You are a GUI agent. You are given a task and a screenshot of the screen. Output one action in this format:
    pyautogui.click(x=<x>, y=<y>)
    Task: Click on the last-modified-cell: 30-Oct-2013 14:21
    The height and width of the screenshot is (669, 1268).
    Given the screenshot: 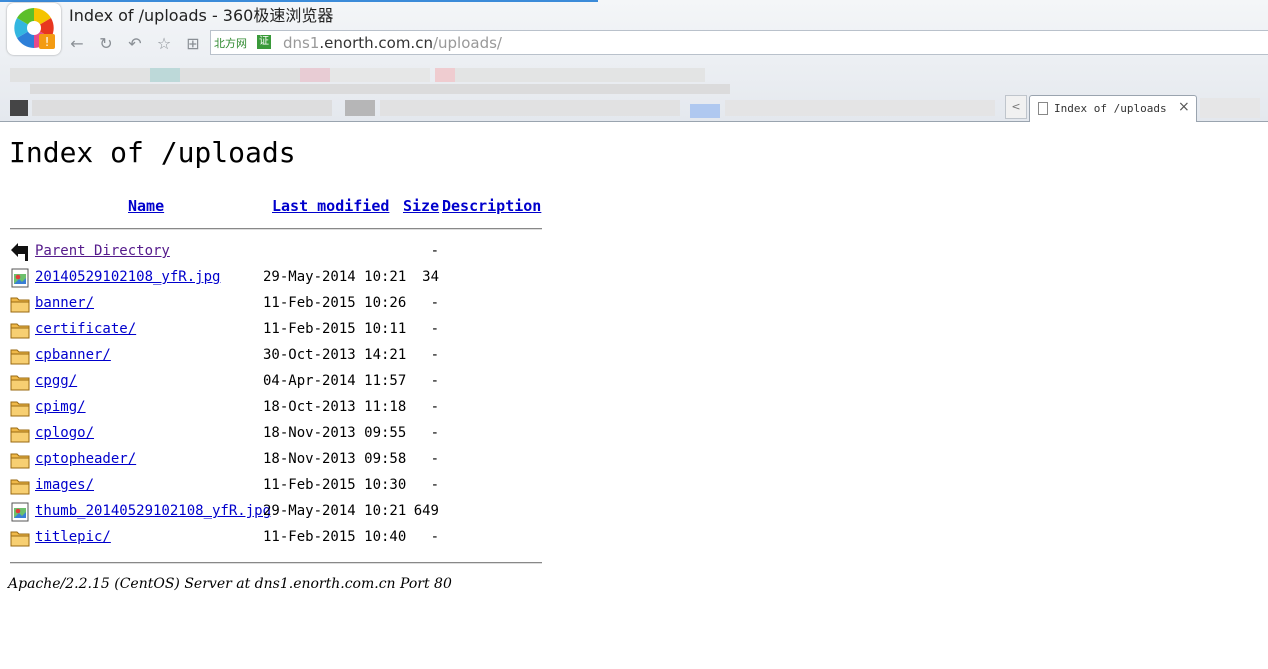 What is the action you would take?
    pyautogui.click(x=335, y=355)
    